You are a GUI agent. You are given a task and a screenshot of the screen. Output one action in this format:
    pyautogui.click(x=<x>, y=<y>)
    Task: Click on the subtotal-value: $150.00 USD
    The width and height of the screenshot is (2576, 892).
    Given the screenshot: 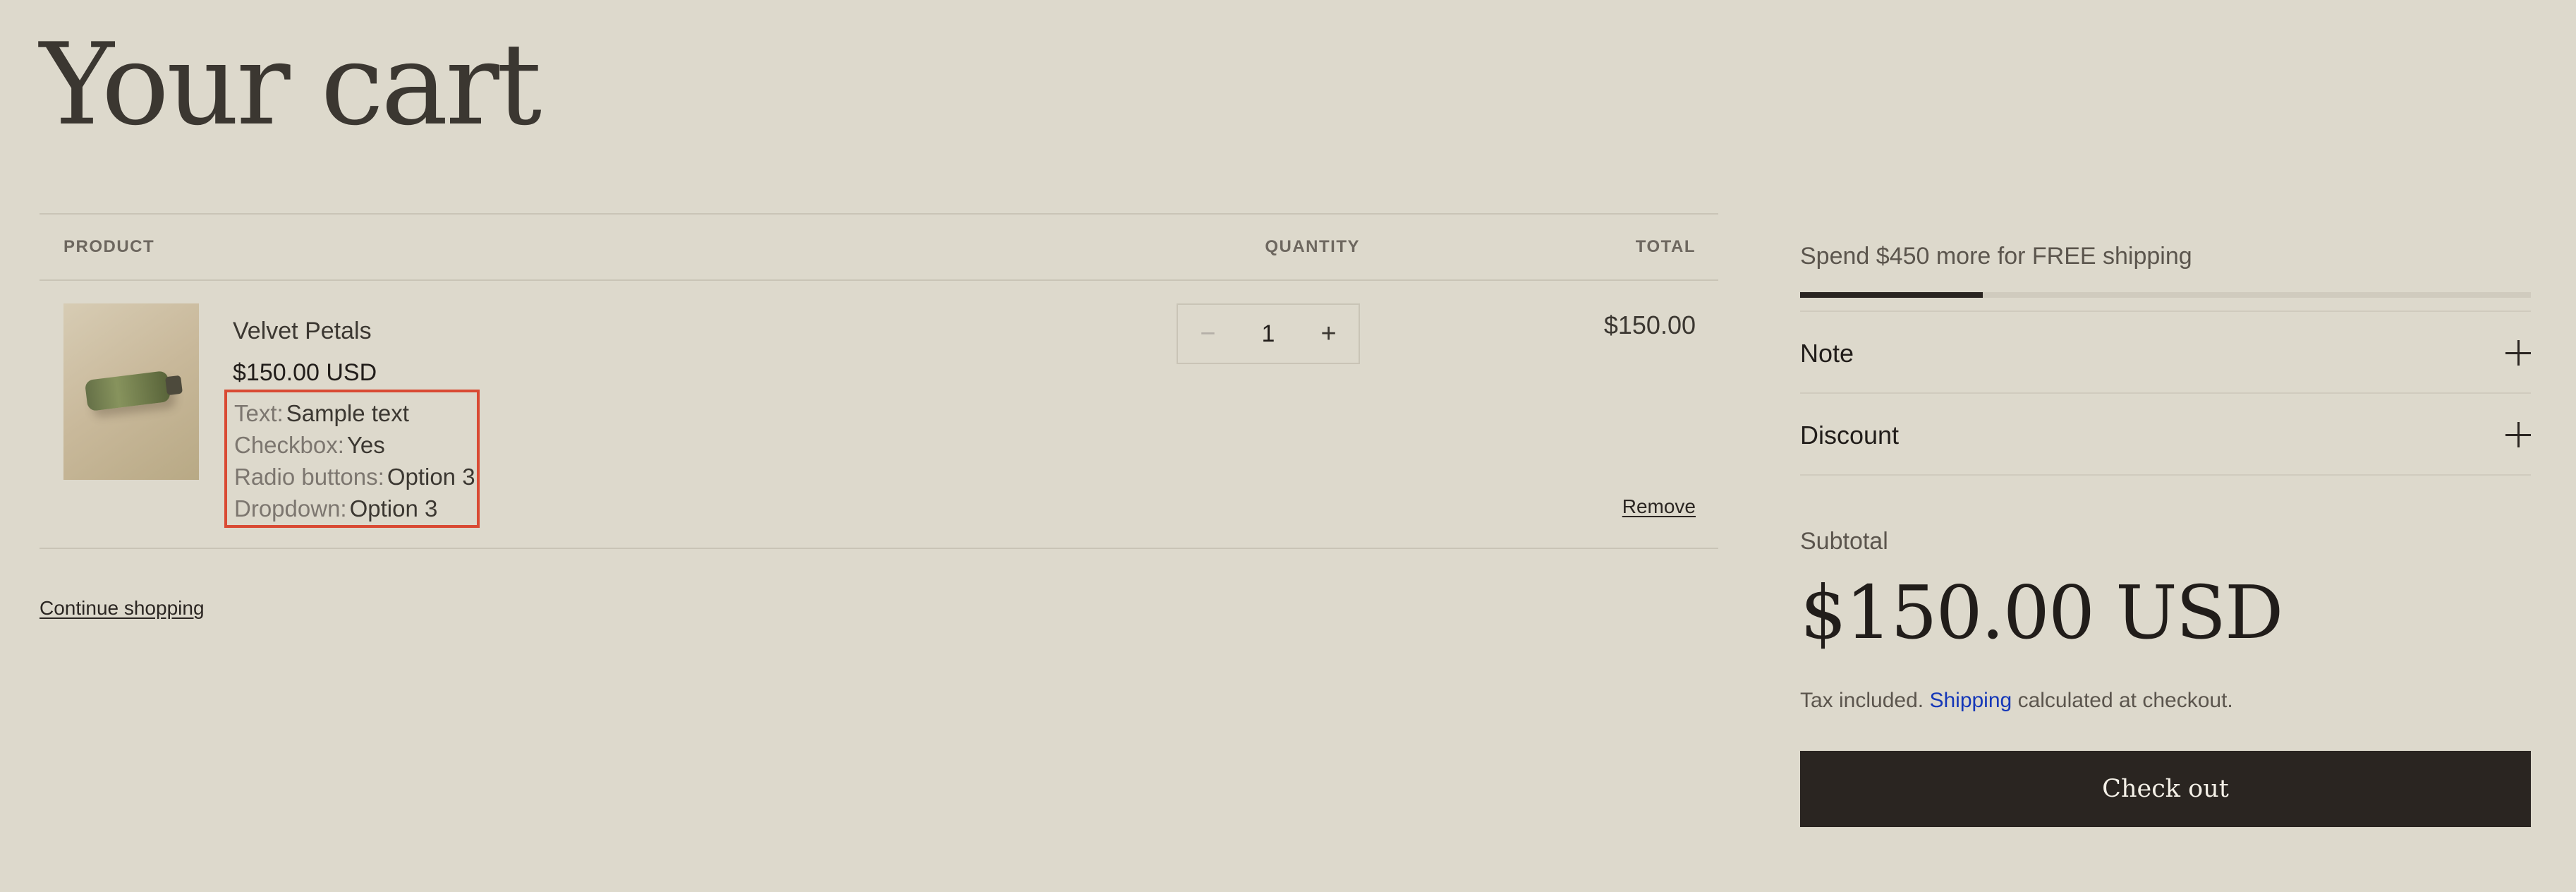 What is the action you would take?
    pyautogui.click(x=2041, y=612)
    